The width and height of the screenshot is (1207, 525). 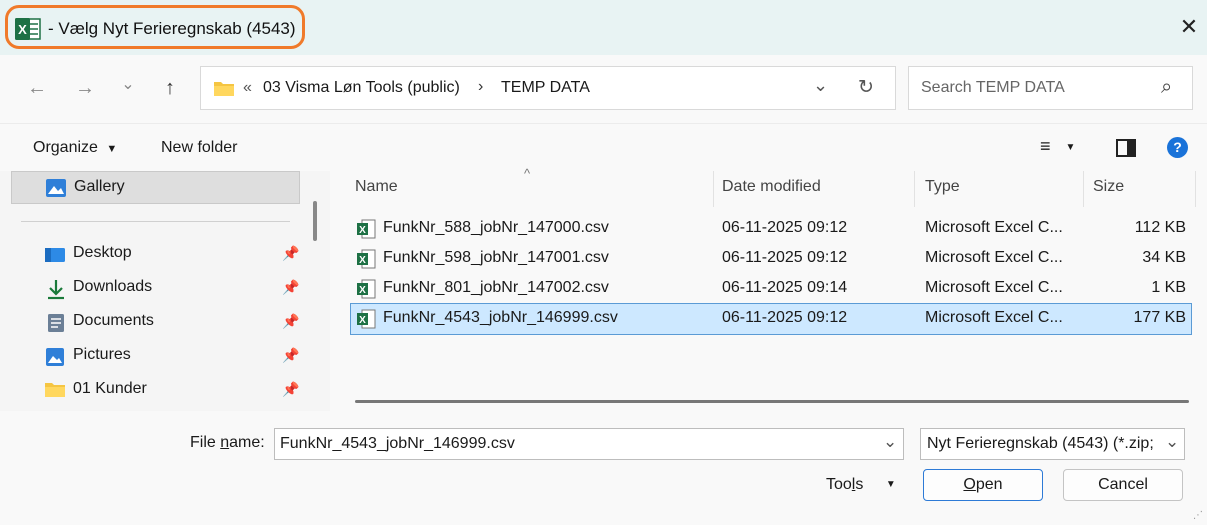 I want to click on documents-icon, so click(x=56, y=325).